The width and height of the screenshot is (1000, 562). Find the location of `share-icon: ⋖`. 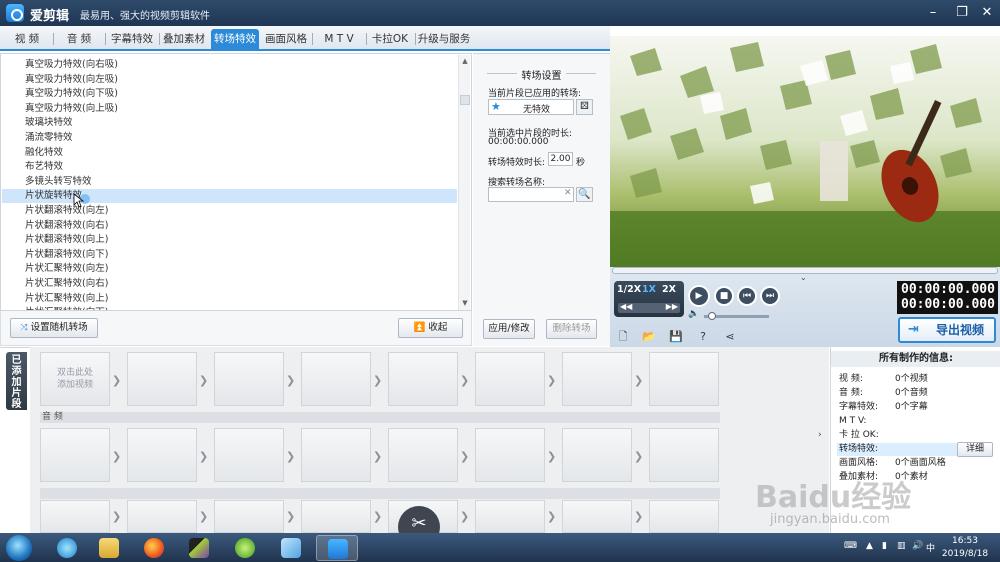

share-icon: ⋖ is located at coordinates (730, 336).